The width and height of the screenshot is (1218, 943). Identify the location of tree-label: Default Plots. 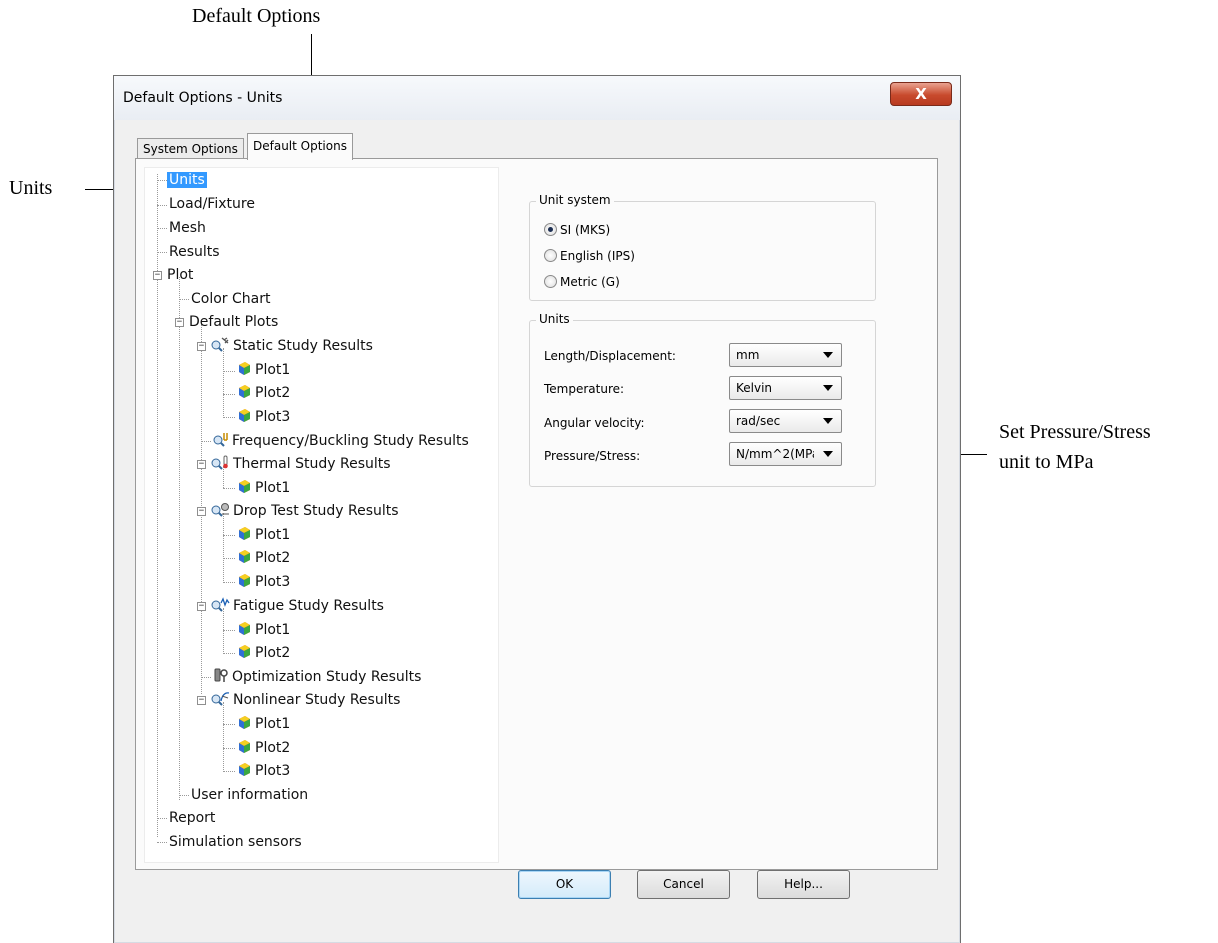
(234, 322).